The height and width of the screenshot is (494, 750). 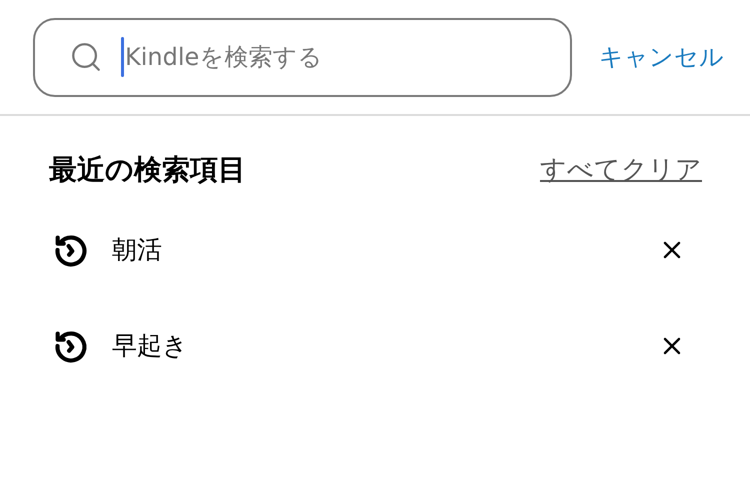 What do you see at coordinates (137, 250) in the screenshot?
I see `recent-search-item: 朝活` at bounding box center [137, 250].